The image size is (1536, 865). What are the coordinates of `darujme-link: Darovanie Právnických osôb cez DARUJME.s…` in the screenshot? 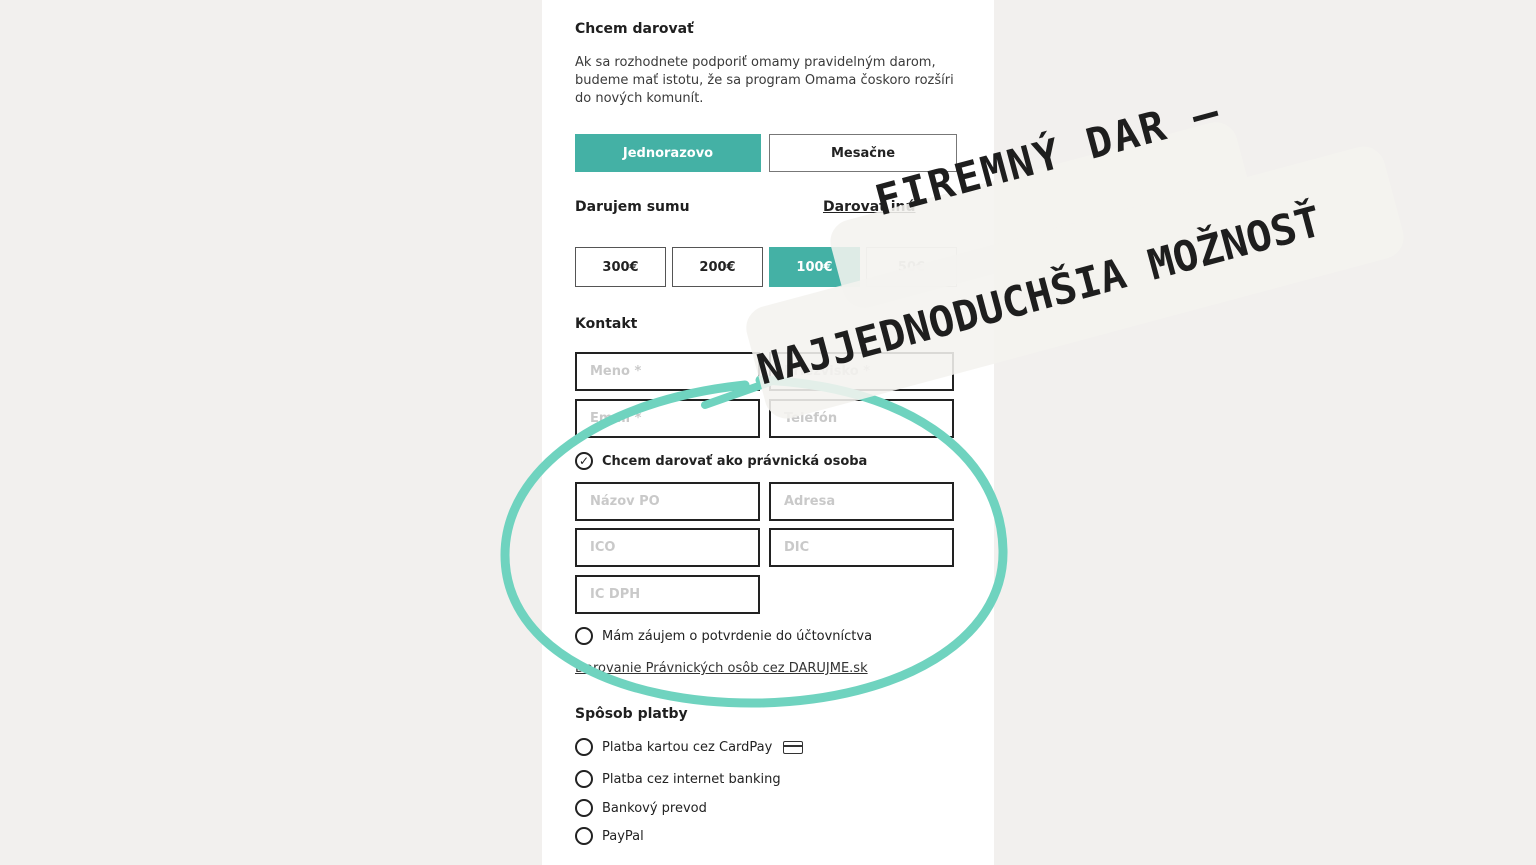 It's located at (721, 668).